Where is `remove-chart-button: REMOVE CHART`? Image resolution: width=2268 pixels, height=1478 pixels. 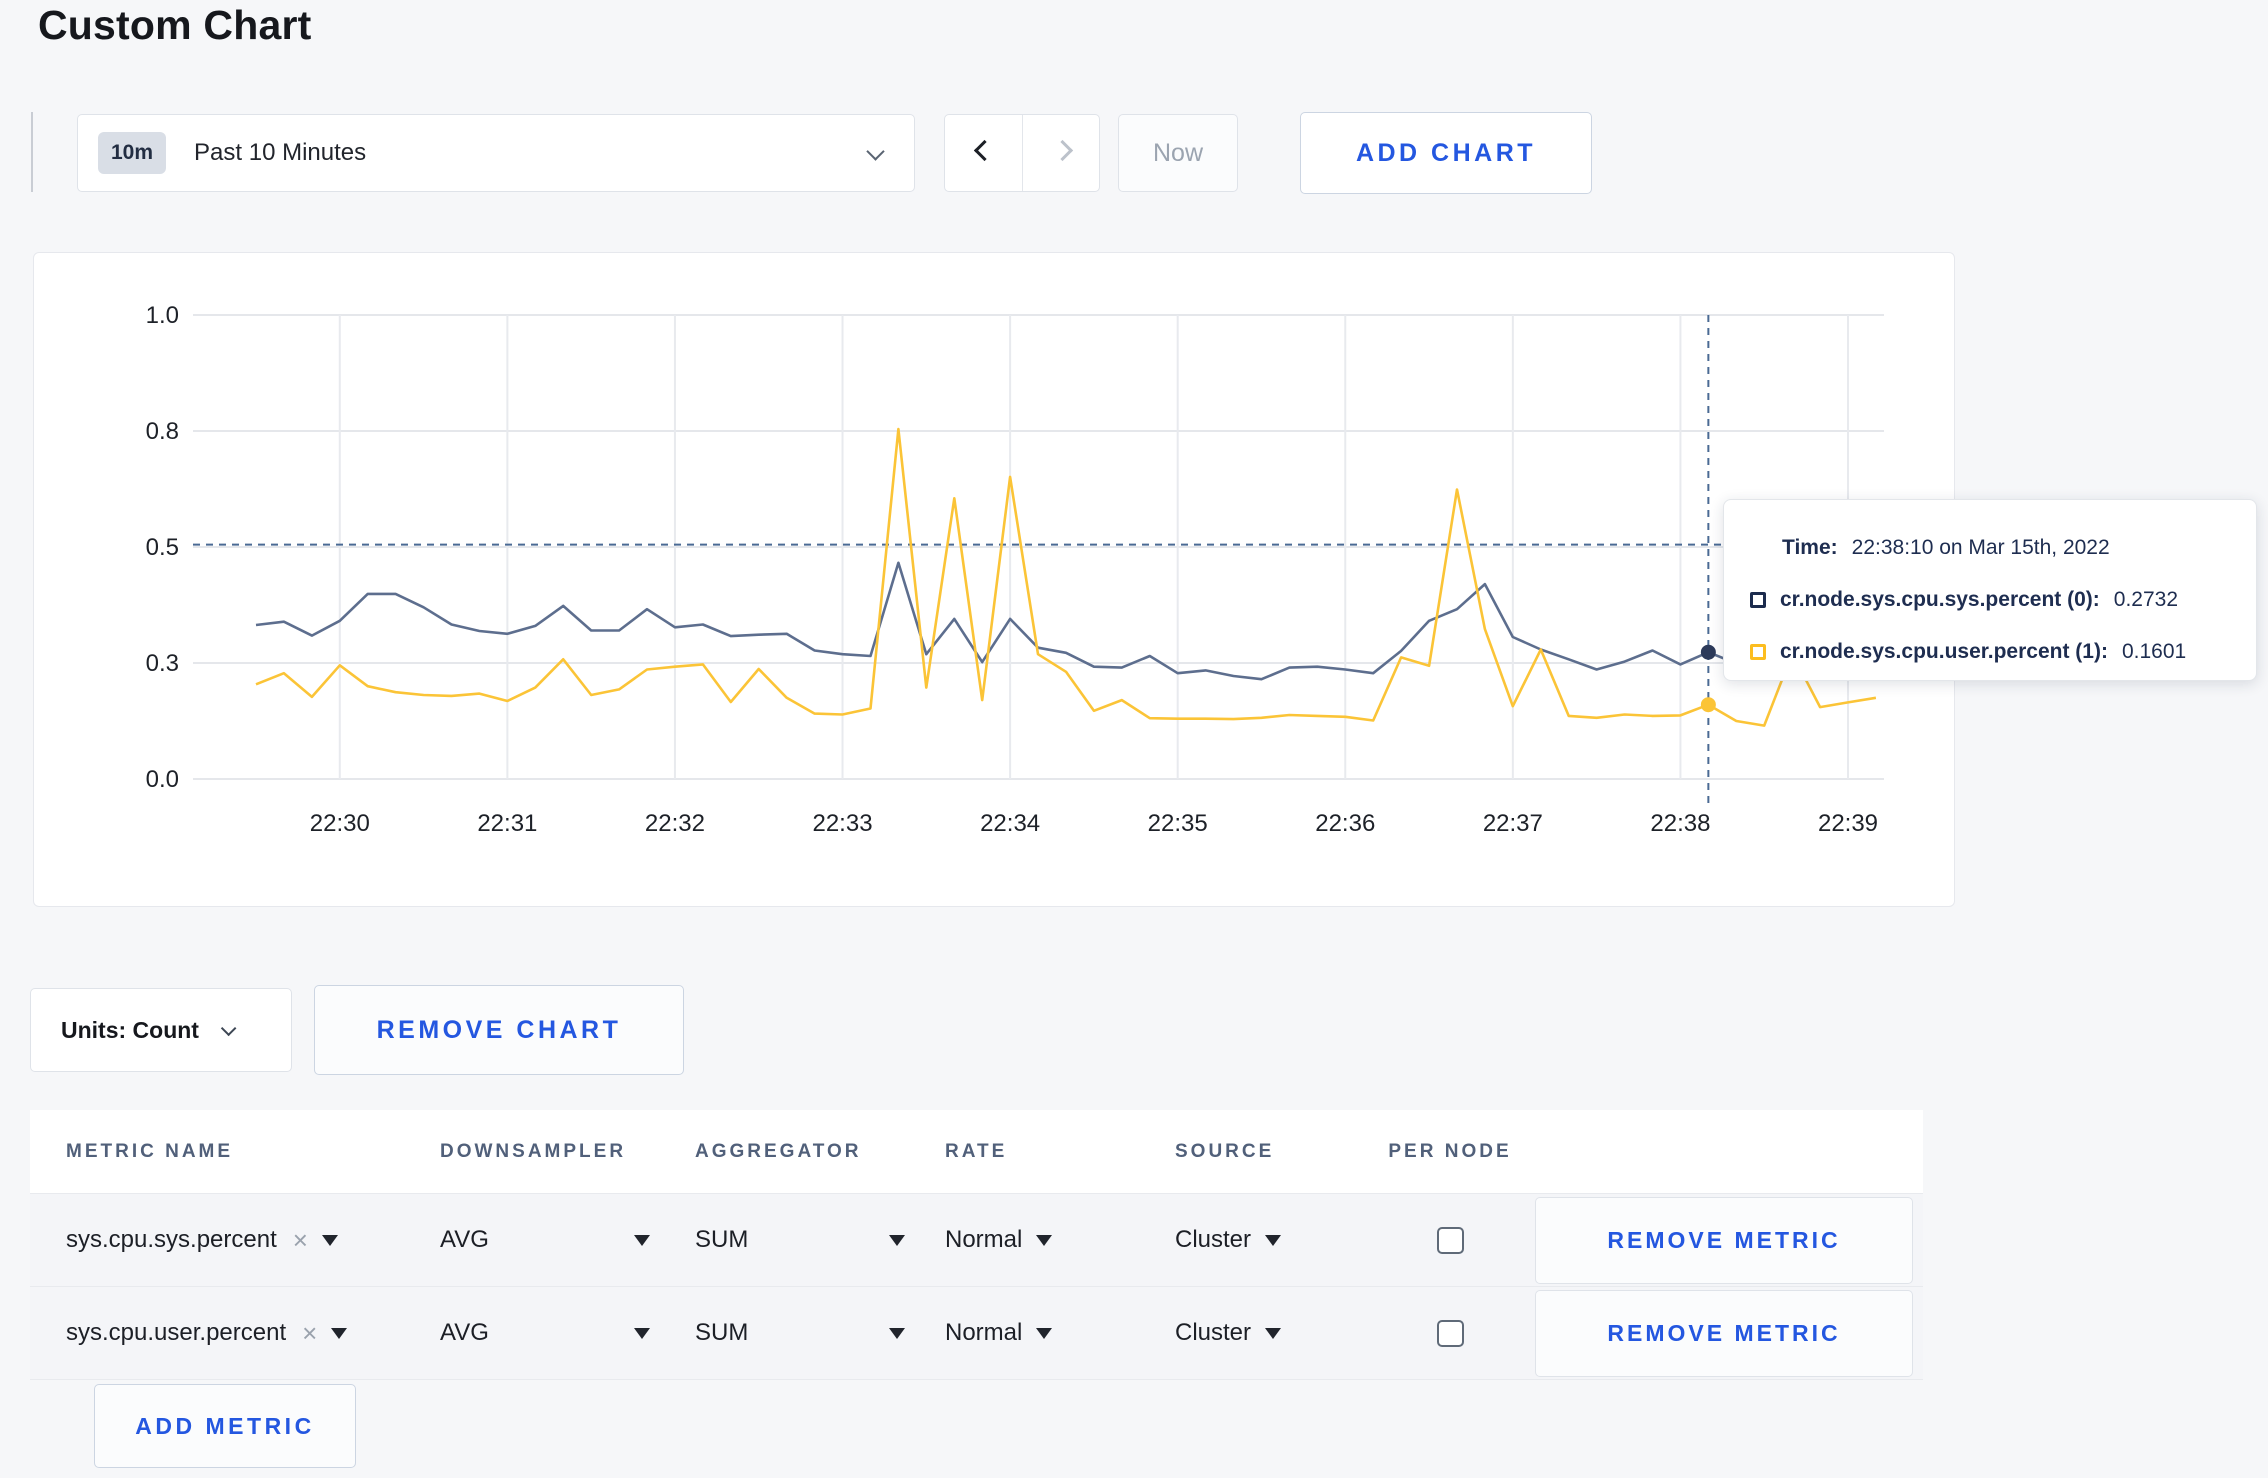 remove-chart-button: REMOVE CHART is located at coordinates (499, 1030).